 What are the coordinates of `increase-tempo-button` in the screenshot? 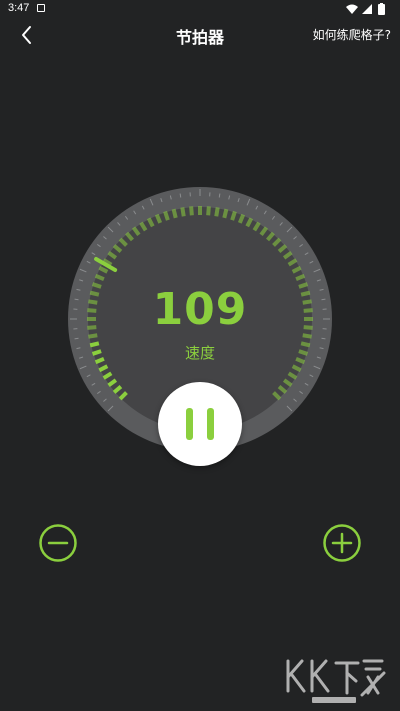 It's located at (342, 543).